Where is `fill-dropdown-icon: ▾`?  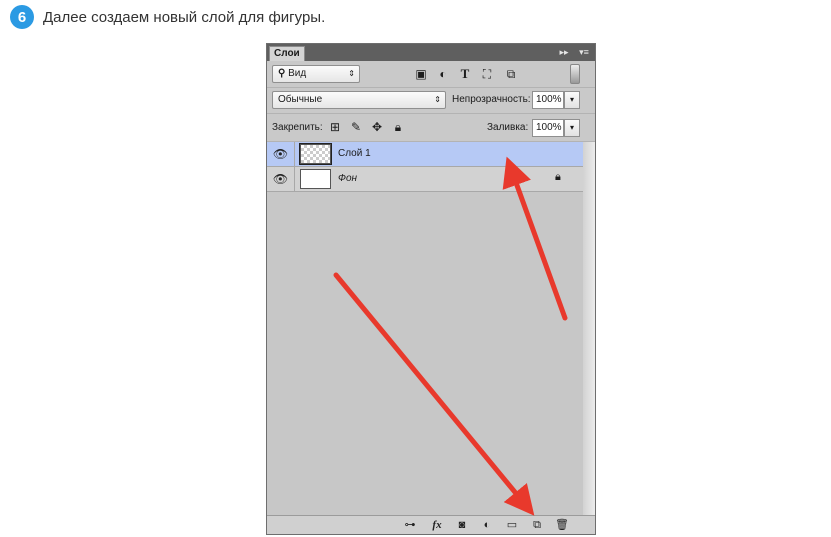
fill-dropdown-icon: ▾ is located at coordinates (572, 128).